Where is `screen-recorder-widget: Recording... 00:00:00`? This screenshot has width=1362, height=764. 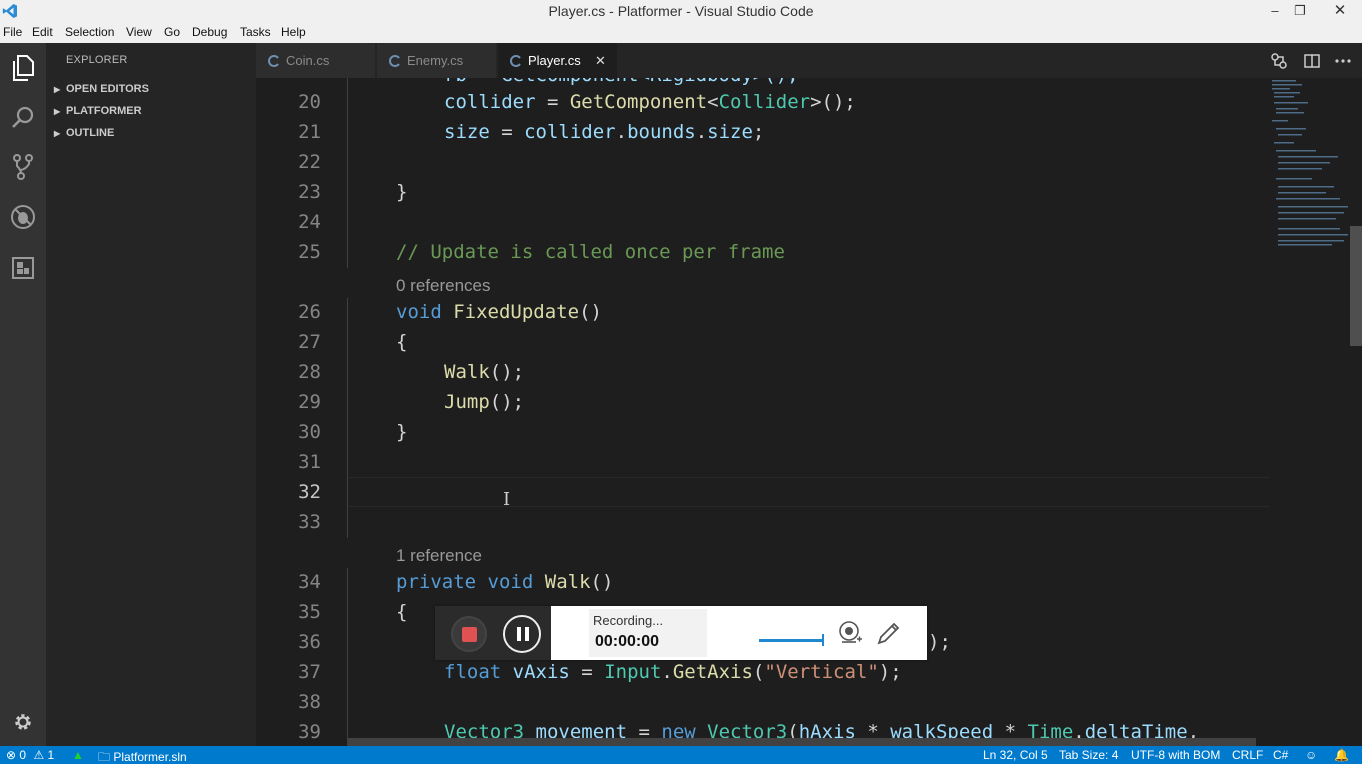
screen-recorder-widget: Recording... 00:00:00 is located at coordinates (681, 633).